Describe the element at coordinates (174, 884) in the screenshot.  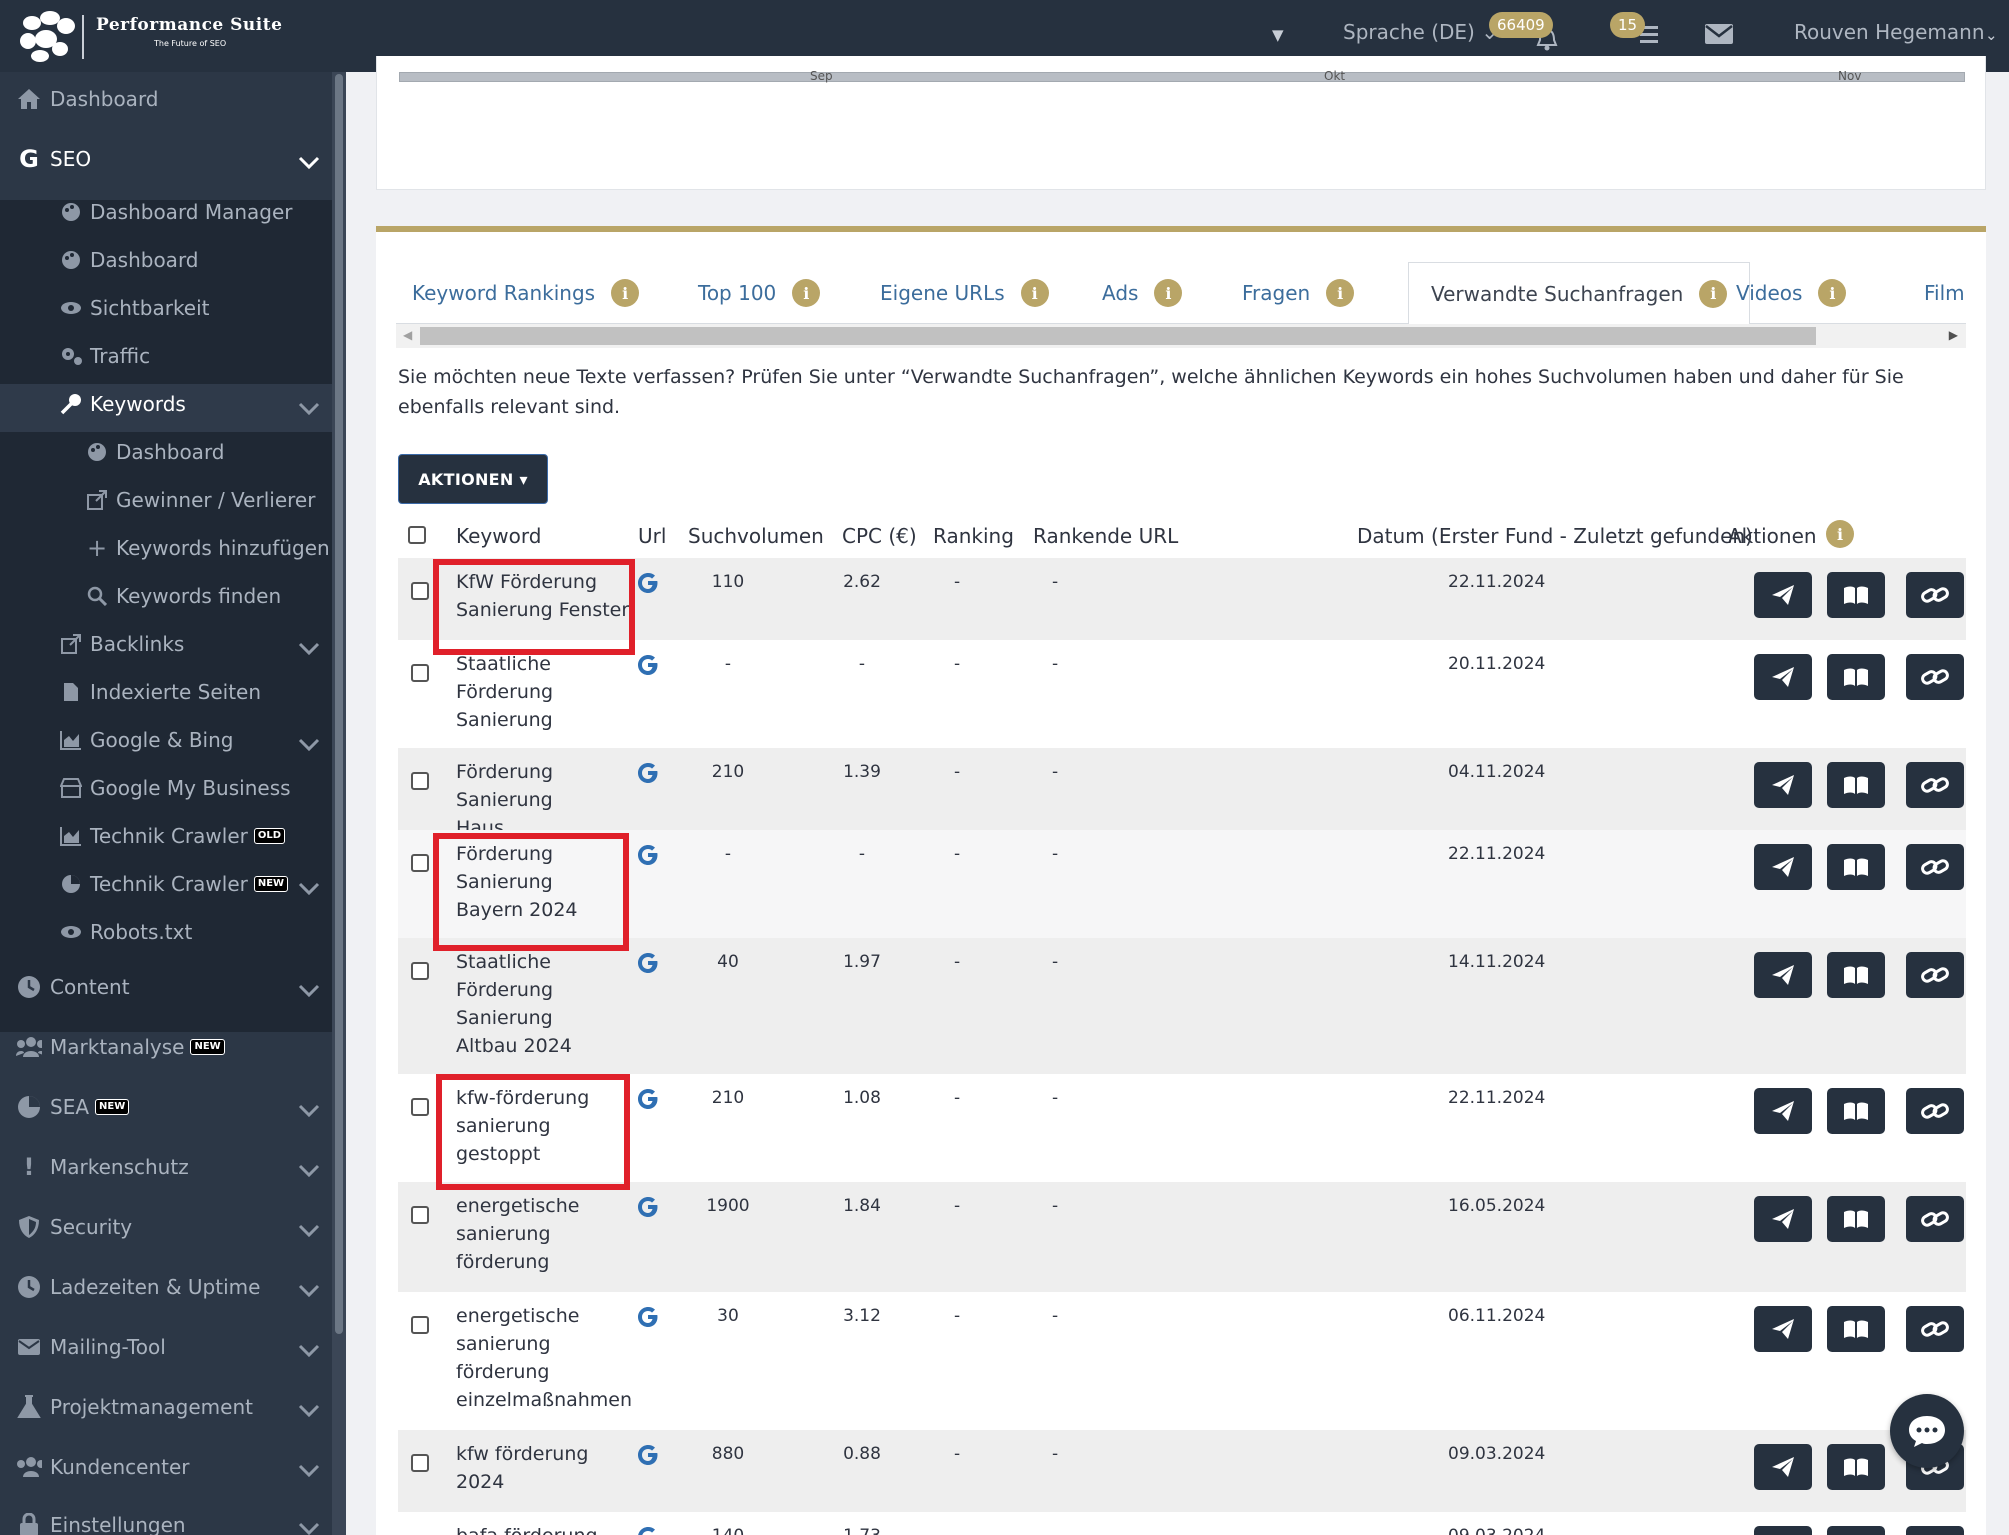
I see `sidebar-item-technik-crawler-new: Technik Crawler NEW` at that location.